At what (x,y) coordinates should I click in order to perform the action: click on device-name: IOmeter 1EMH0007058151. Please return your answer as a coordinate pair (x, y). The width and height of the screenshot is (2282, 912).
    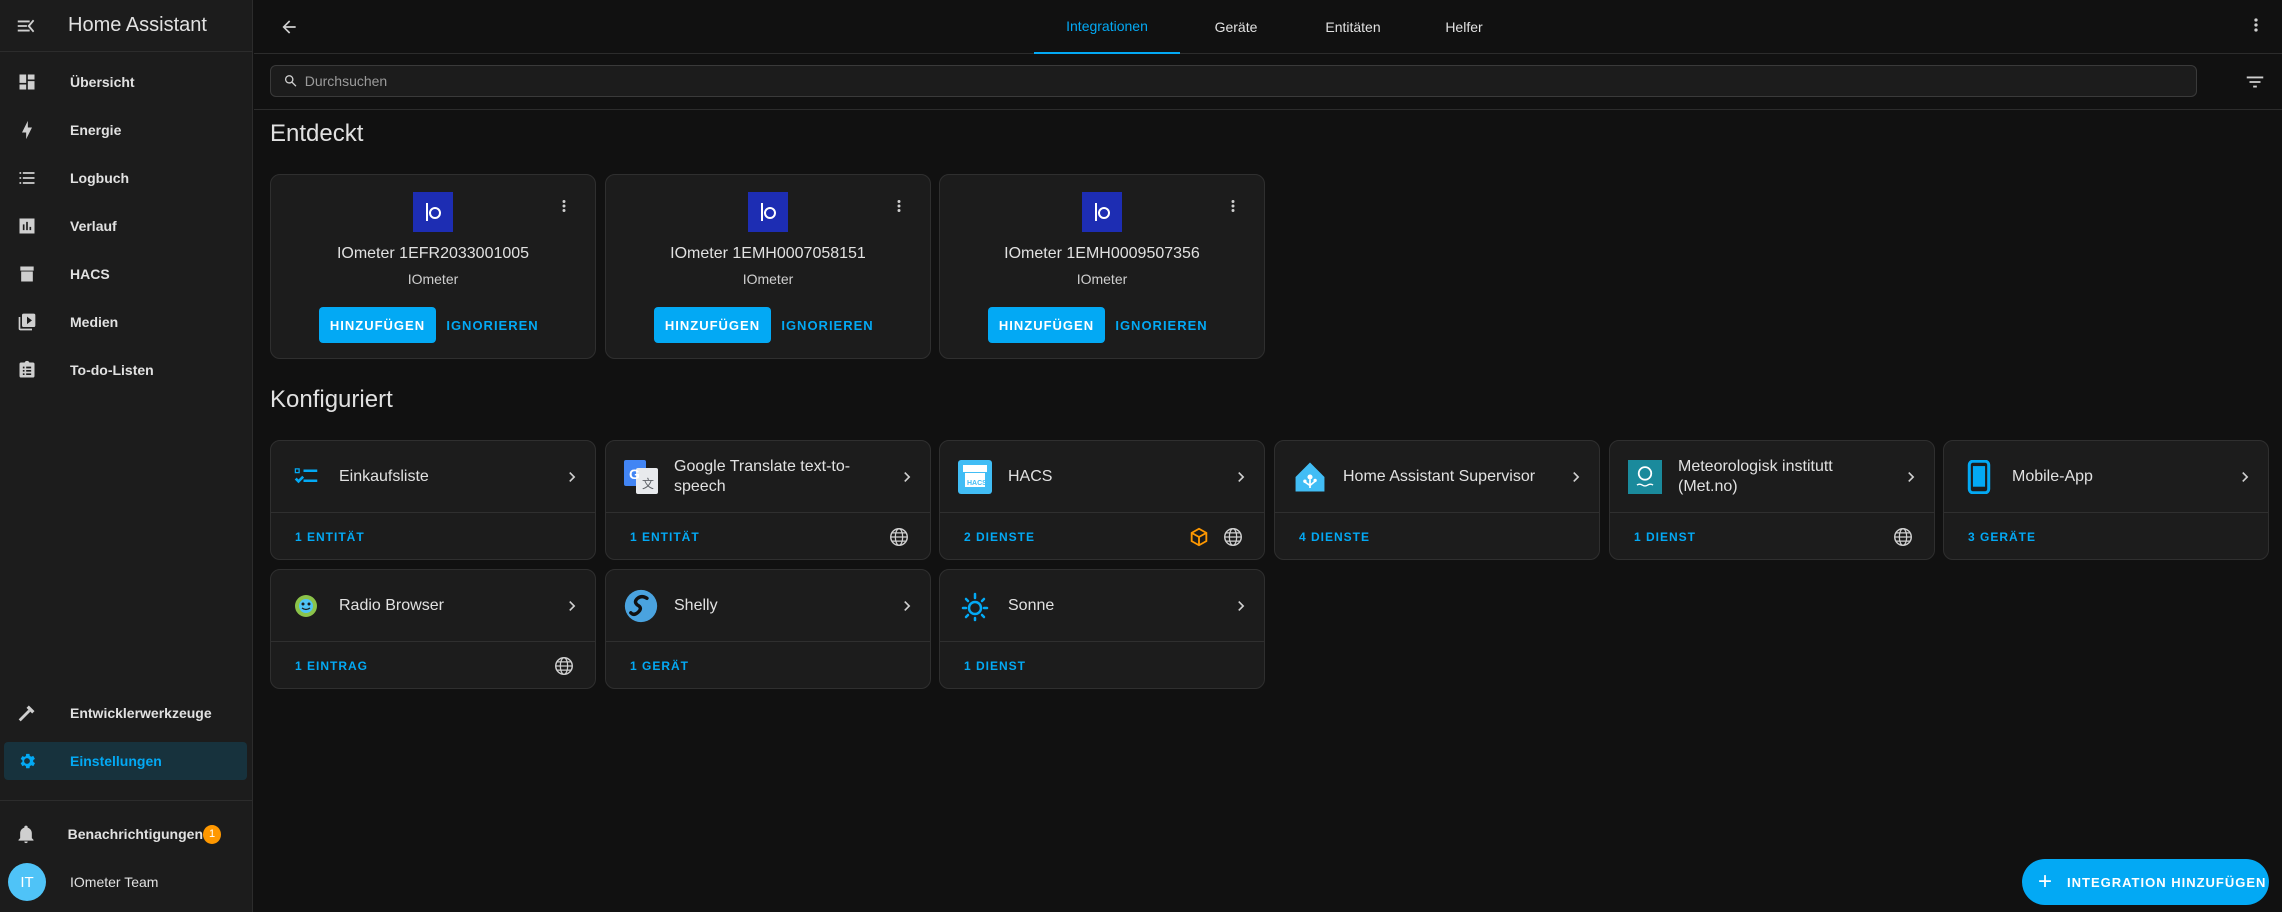
    Looking at the image, I should click on (768, 253).